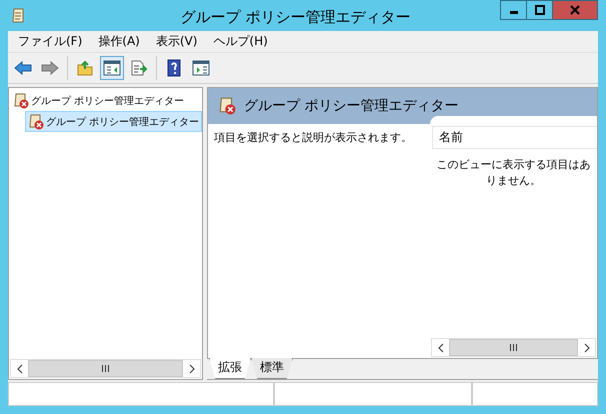 Image resolution: width=606 pixels, height=414 pixels. I want to click on close-icon, so click(575, 10).